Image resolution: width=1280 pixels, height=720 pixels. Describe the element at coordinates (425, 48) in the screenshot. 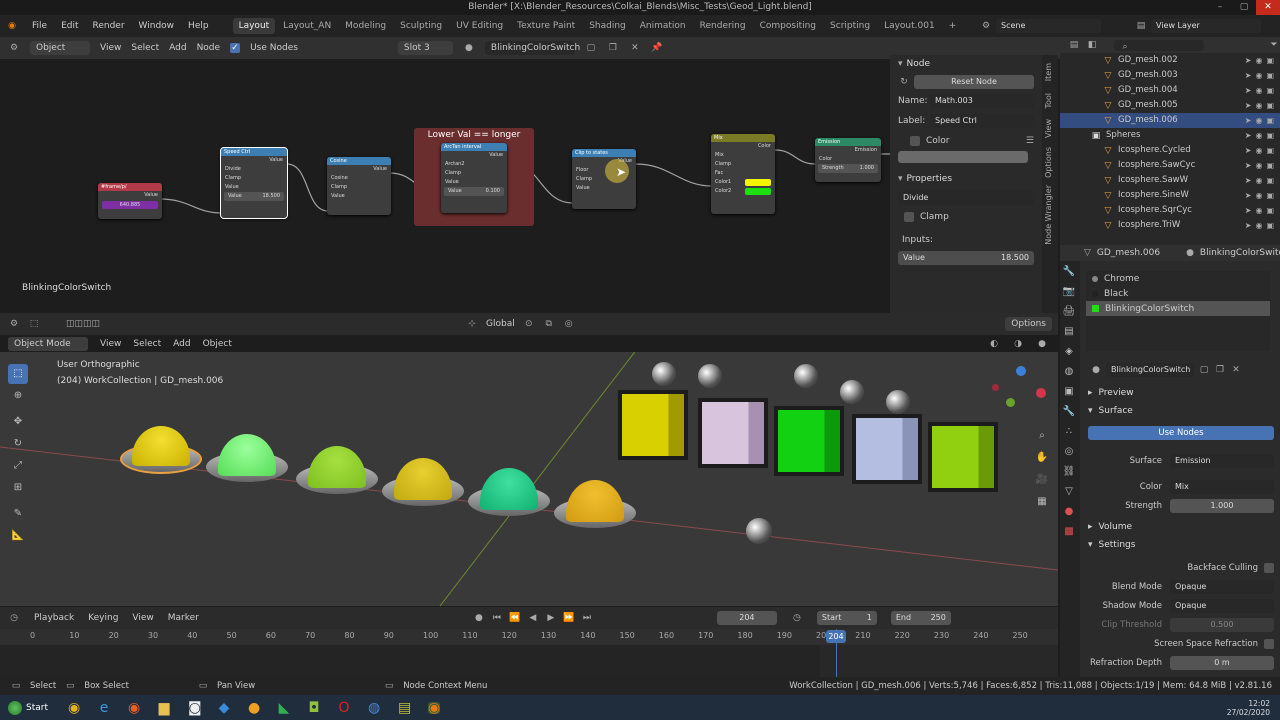

I see `slot-select: Slot 3` at that location.